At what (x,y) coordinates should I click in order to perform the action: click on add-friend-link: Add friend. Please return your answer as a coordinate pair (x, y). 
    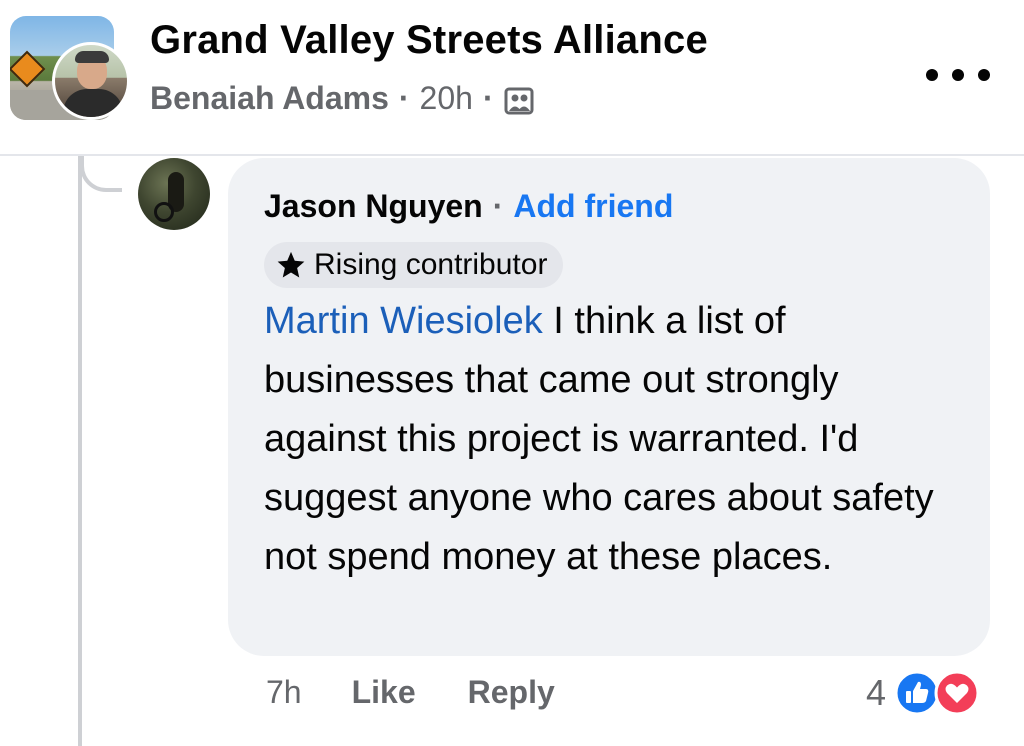
    Looking at the image, I should click on (593, 206).